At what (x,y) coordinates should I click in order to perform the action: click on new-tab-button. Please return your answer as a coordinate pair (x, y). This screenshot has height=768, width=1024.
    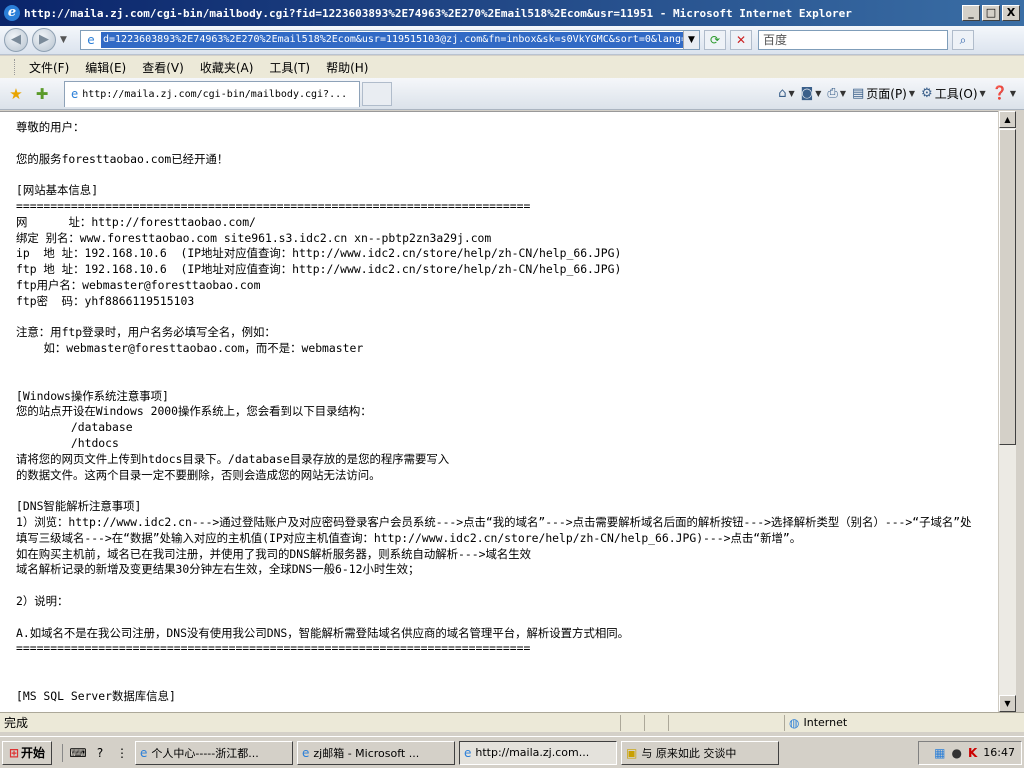
    Looking at the image, I should click on (377, 93).